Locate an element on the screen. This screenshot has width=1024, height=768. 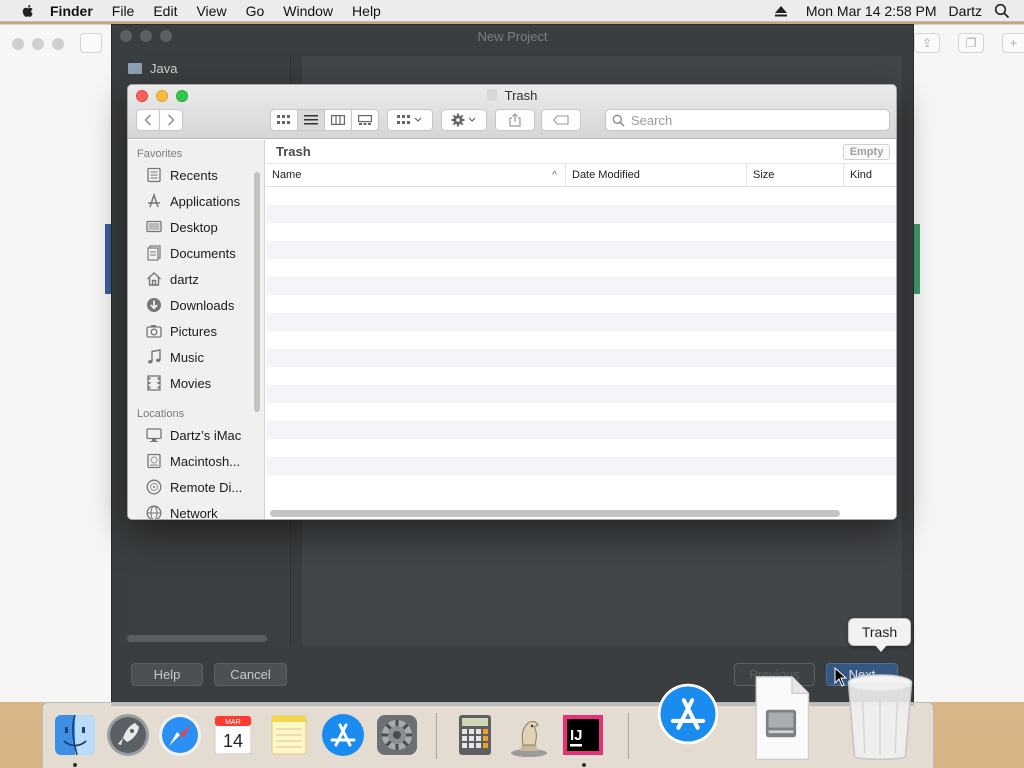
safari-dock-icon is located at coordinates (180, 735).